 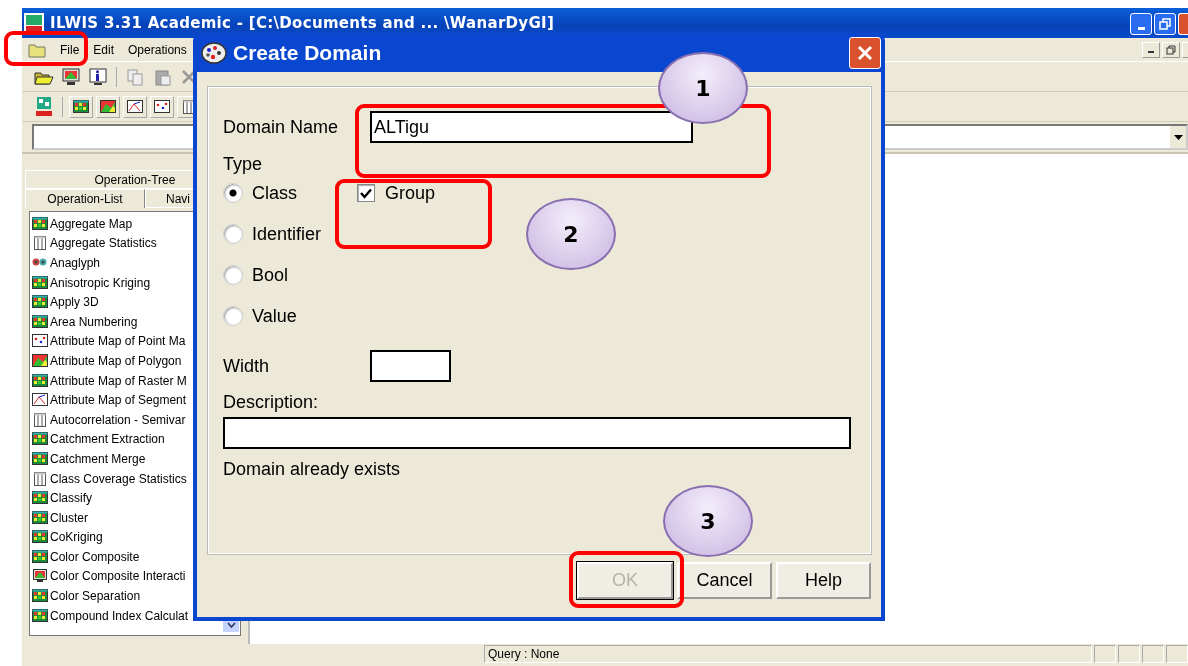 I want to click on status-query: Query : None, so click(x=788, y=654).